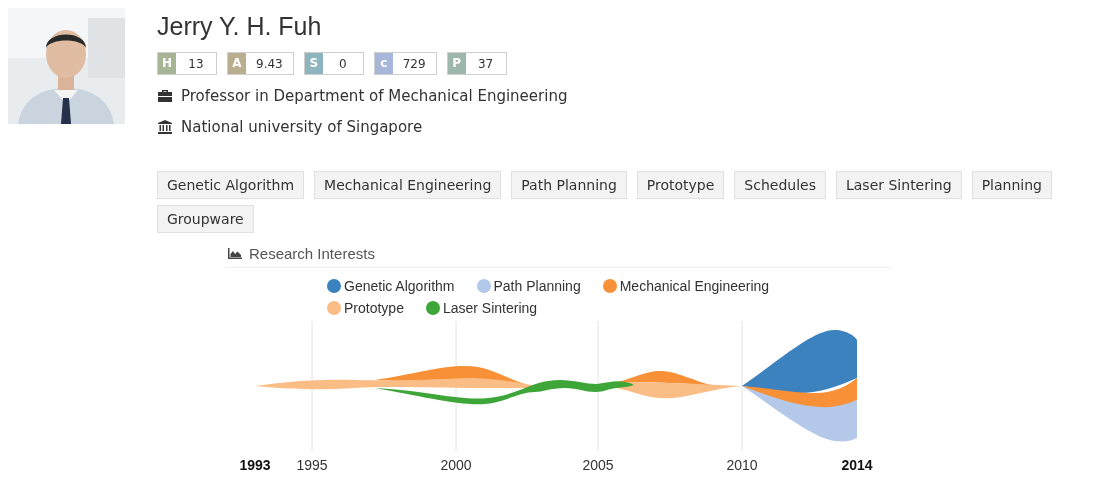 This screenshot has height=488, width=1102. What do you see at coordinates (312, 253) in the screenshot?
I see `section-title: Research Interests` at bounding box center [312, 253].